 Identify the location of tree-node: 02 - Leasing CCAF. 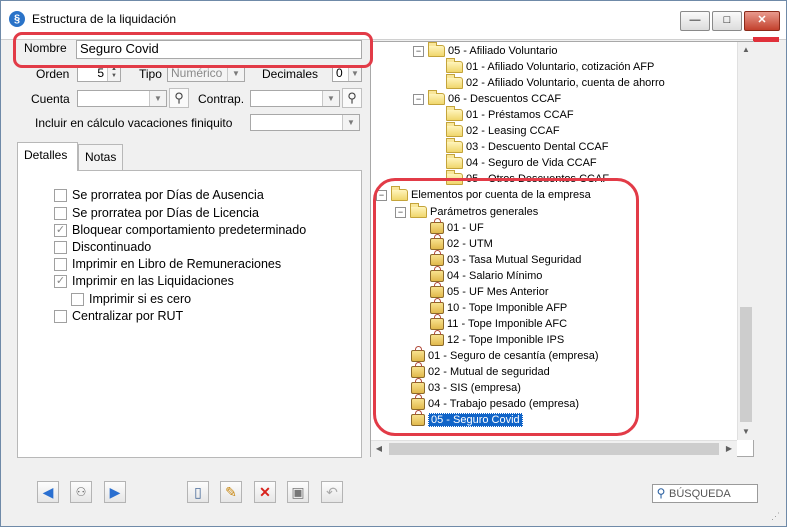
(503, 130).